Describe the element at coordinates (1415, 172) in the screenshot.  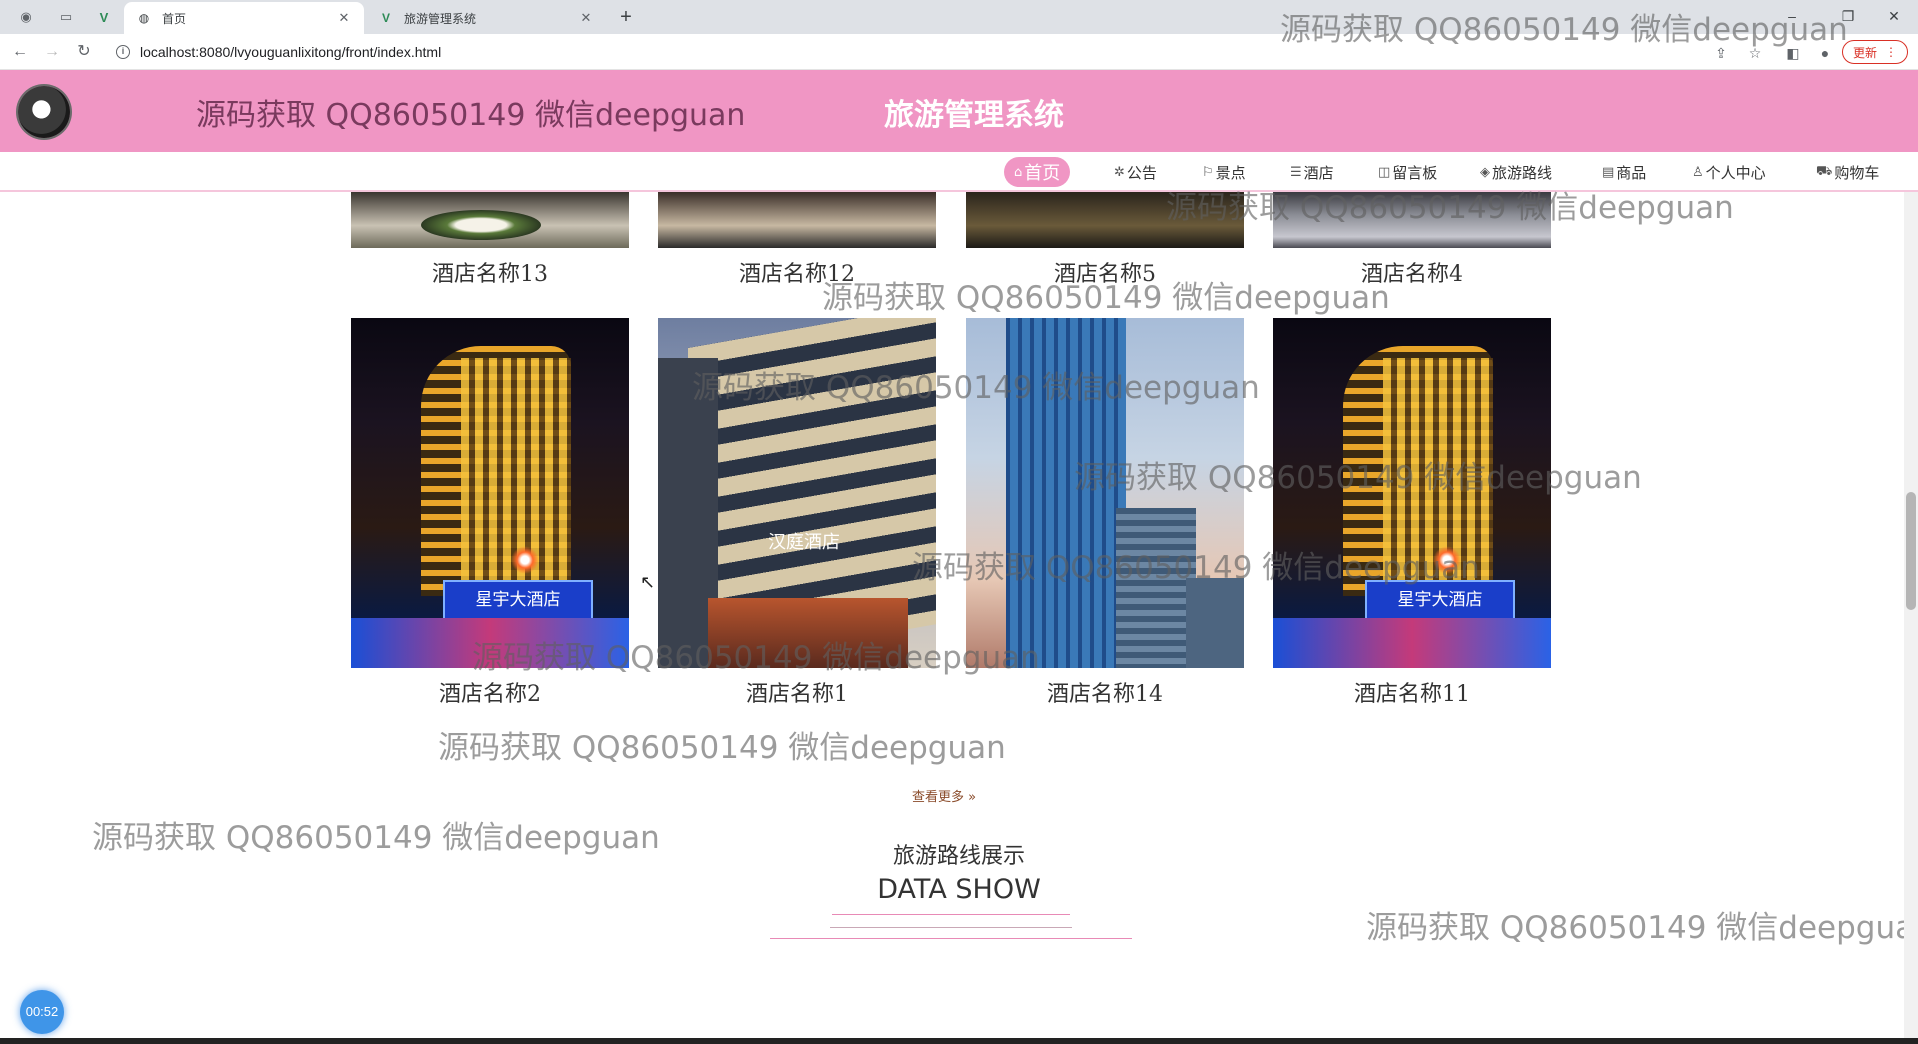
I see `nav-label: 留言板` at that location.